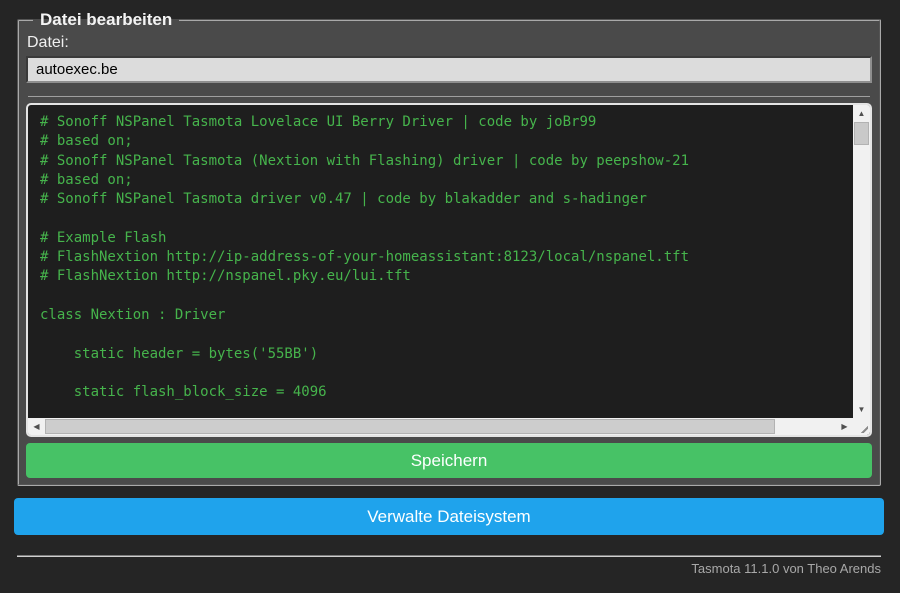  Describe the element at coordinates (861, 409) in the screenshot. I see `scroll-down-icon: ▼` at that location.